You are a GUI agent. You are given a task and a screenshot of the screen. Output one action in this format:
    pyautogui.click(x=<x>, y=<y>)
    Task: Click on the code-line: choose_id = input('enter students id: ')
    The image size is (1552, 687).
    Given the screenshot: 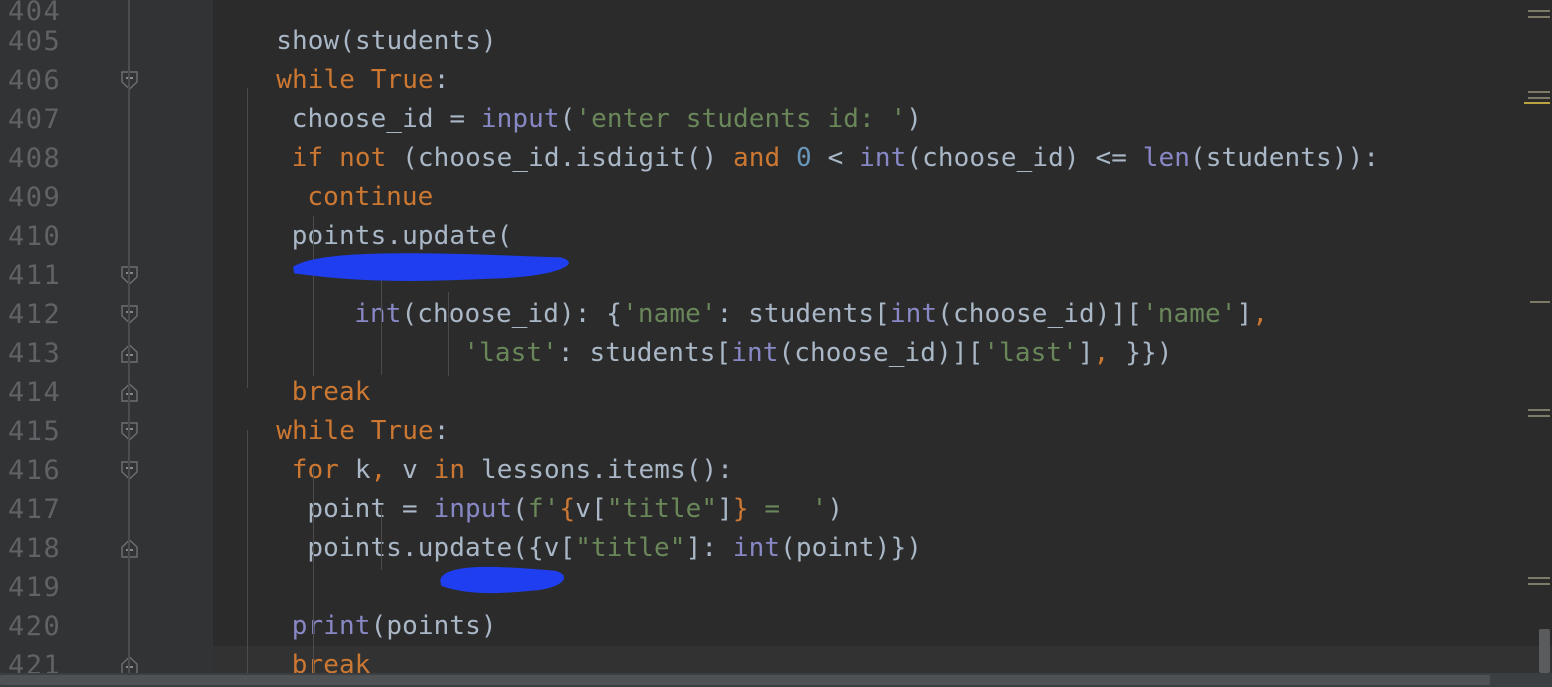 What is the action you would take?
    pyautogui.click(x=882, y=119)
    